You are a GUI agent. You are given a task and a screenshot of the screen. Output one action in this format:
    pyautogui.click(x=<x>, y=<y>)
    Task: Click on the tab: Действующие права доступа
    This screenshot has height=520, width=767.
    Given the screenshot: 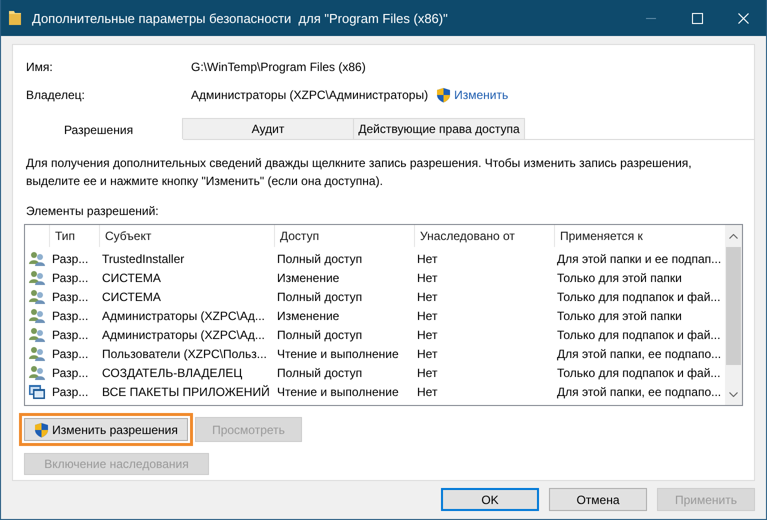 What is the action you would take?
    pyautogui.click(x=439, y=128)
    